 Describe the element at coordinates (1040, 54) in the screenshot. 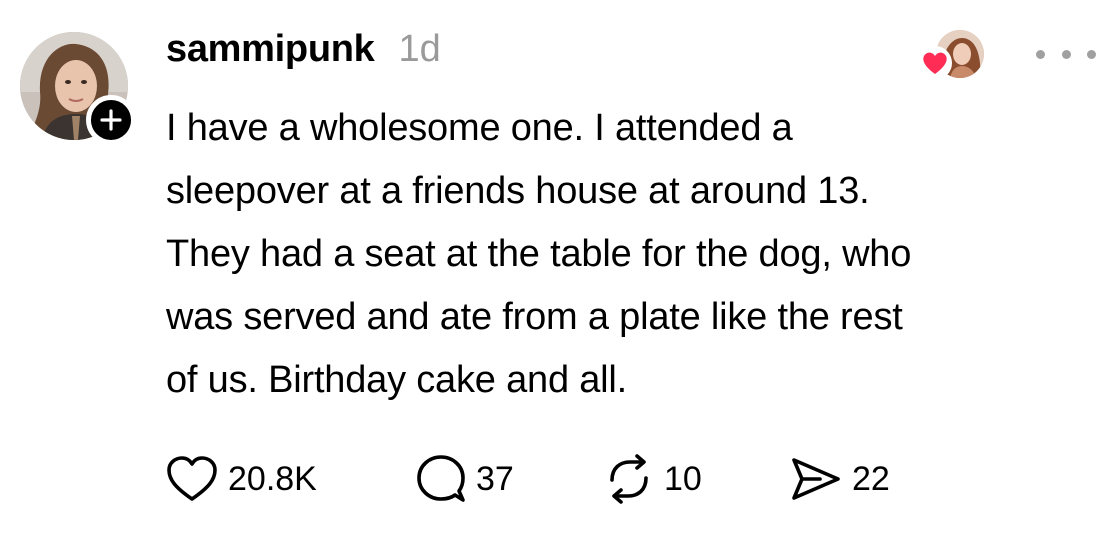

I see `more-icon` at that location.